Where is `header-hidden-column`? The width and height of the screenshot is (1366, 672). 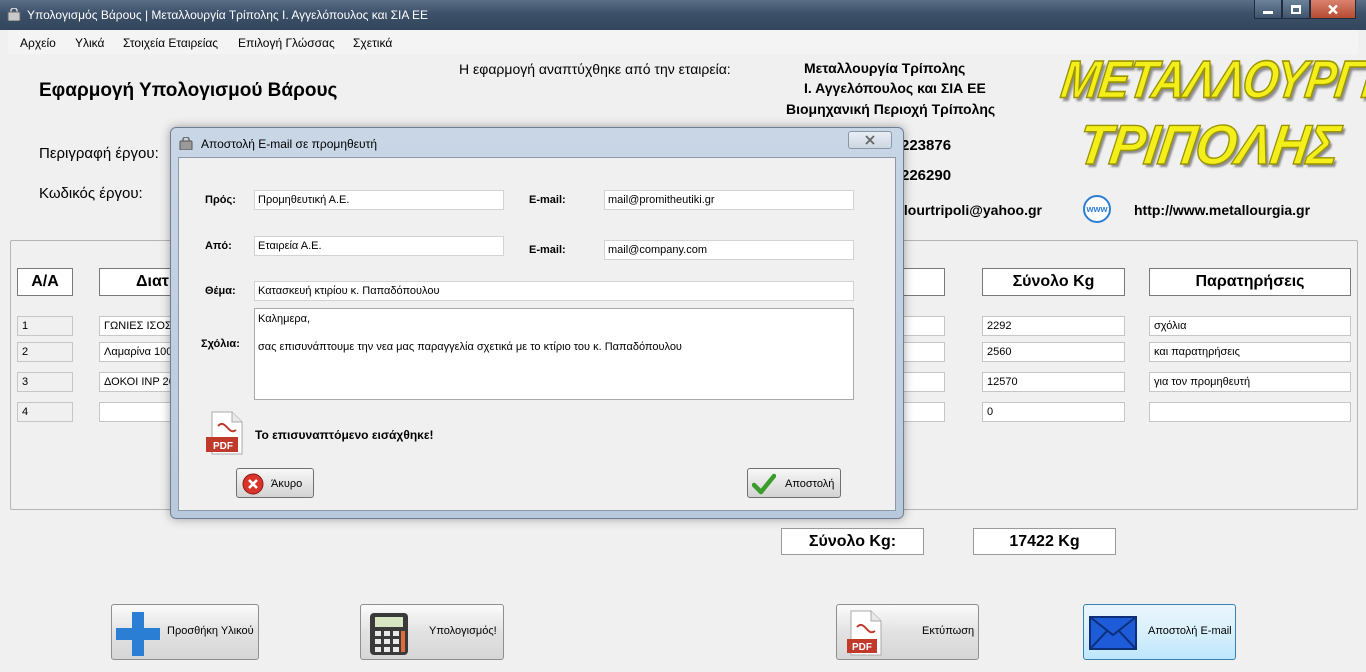
header-hidden-column is located at coordinates (921, 282).